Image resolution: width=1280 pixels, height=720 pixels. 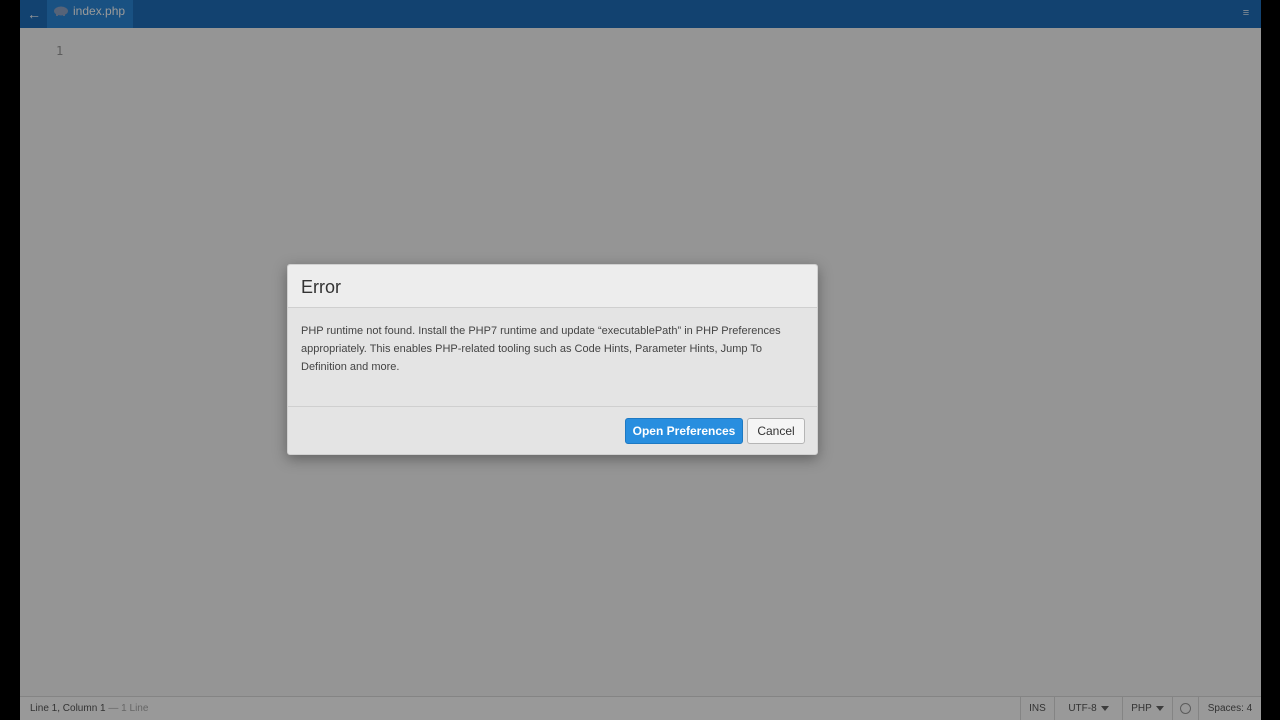 I want to click on dialog-header: Error, so click(x=552, y=286).